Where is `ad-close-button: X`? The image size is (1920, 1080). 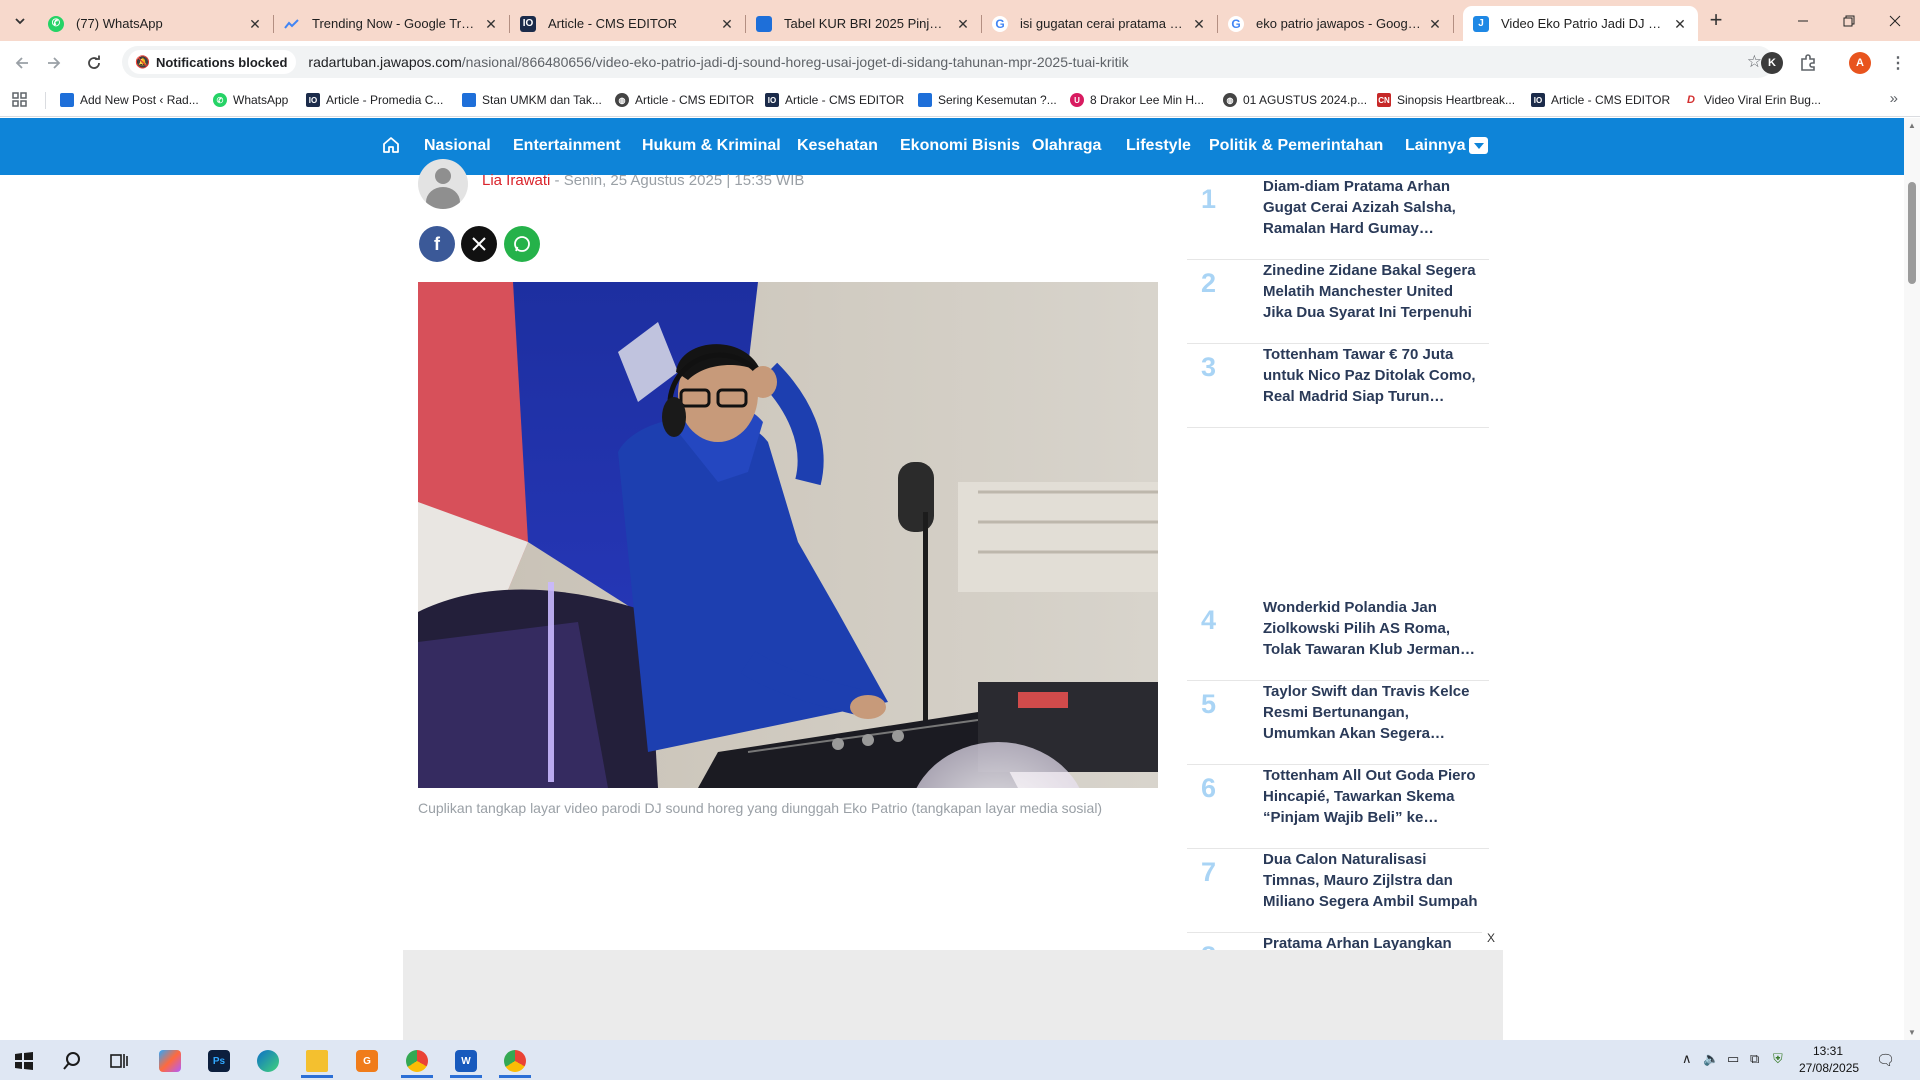 ad-close-button: X is located at coordinates (1491, 938).